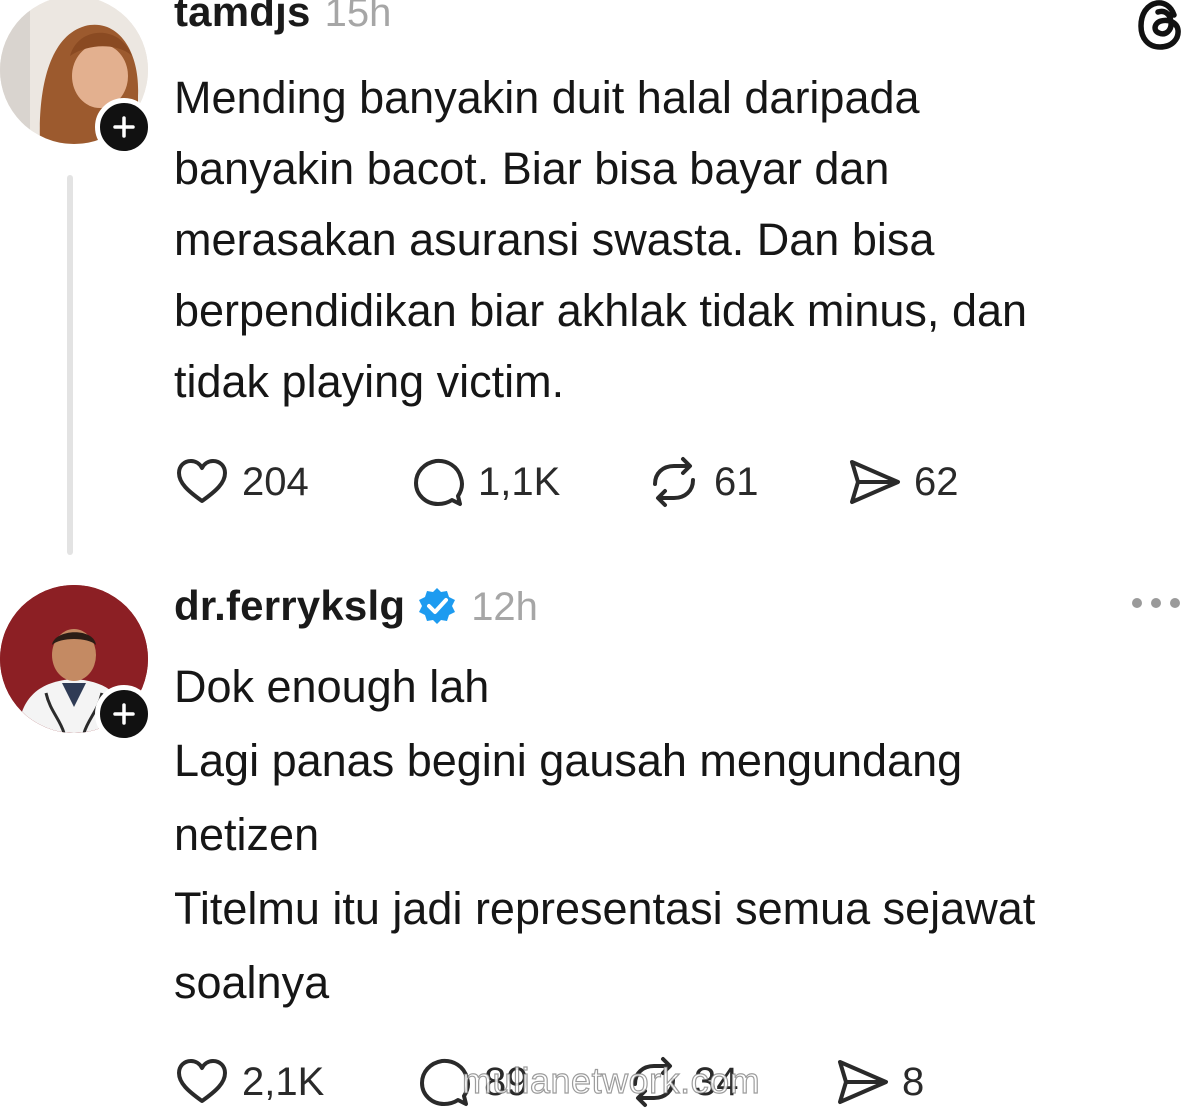  What do you see at coordinates (439, 482) in the screenshot?
I see `comment-icon` at bounding box center [439, 482].